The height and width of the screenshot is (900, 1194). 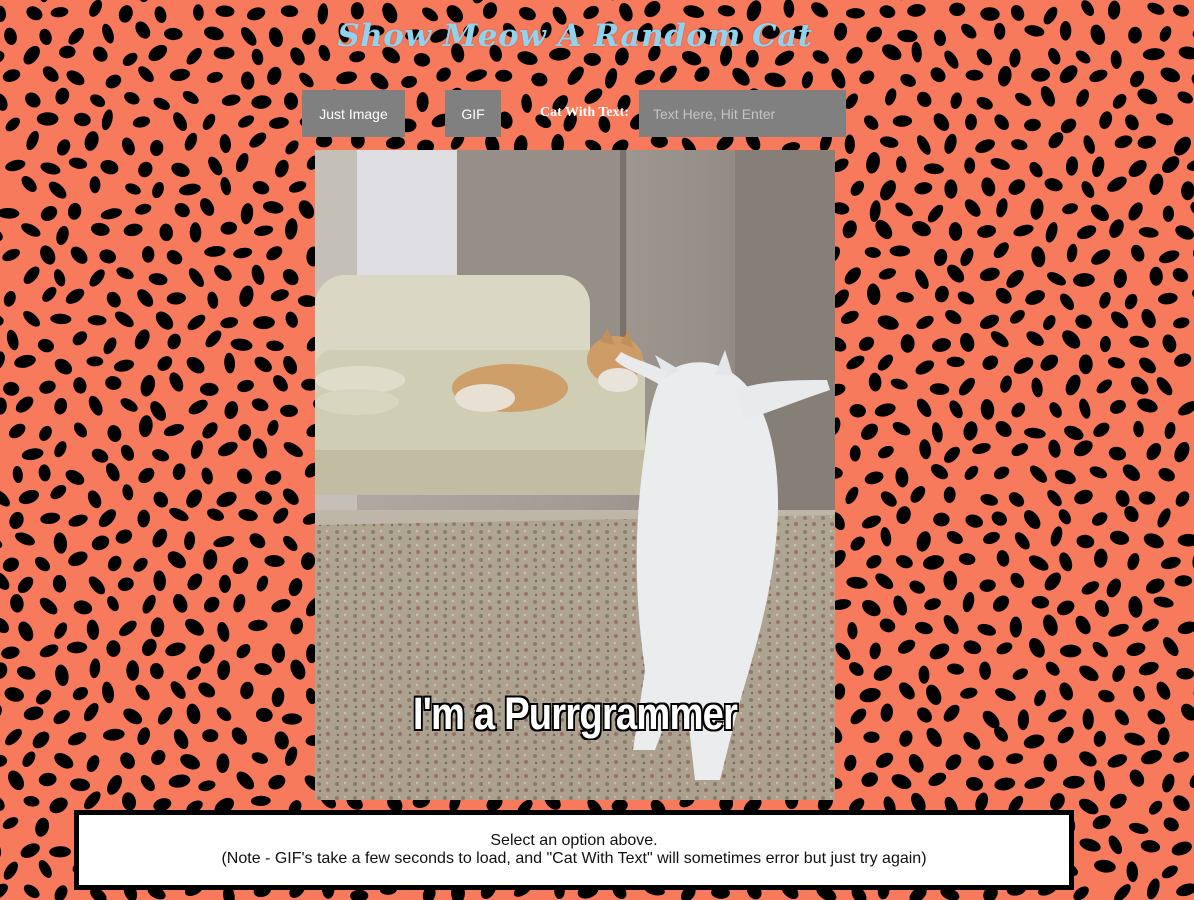 What do you see at coordinates (584, 112) in the screenshot?
I see `cat-with-text-label: Cat With Text:` at bounding box center [584, 112].